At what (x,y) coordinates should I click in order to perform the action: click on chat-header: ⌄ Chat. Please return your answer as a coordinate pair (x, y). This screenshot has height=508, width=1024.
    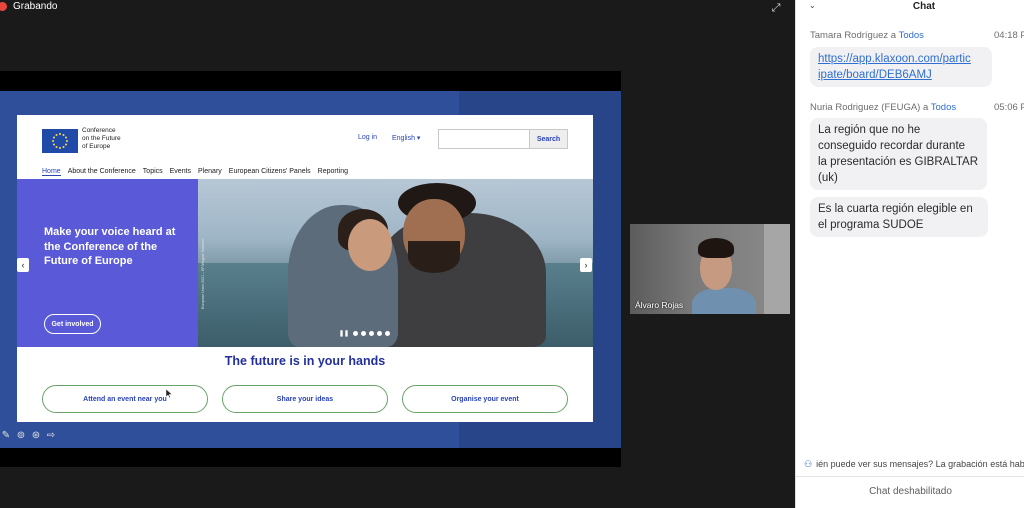
    Looking at the image, I should click on (910, 8).